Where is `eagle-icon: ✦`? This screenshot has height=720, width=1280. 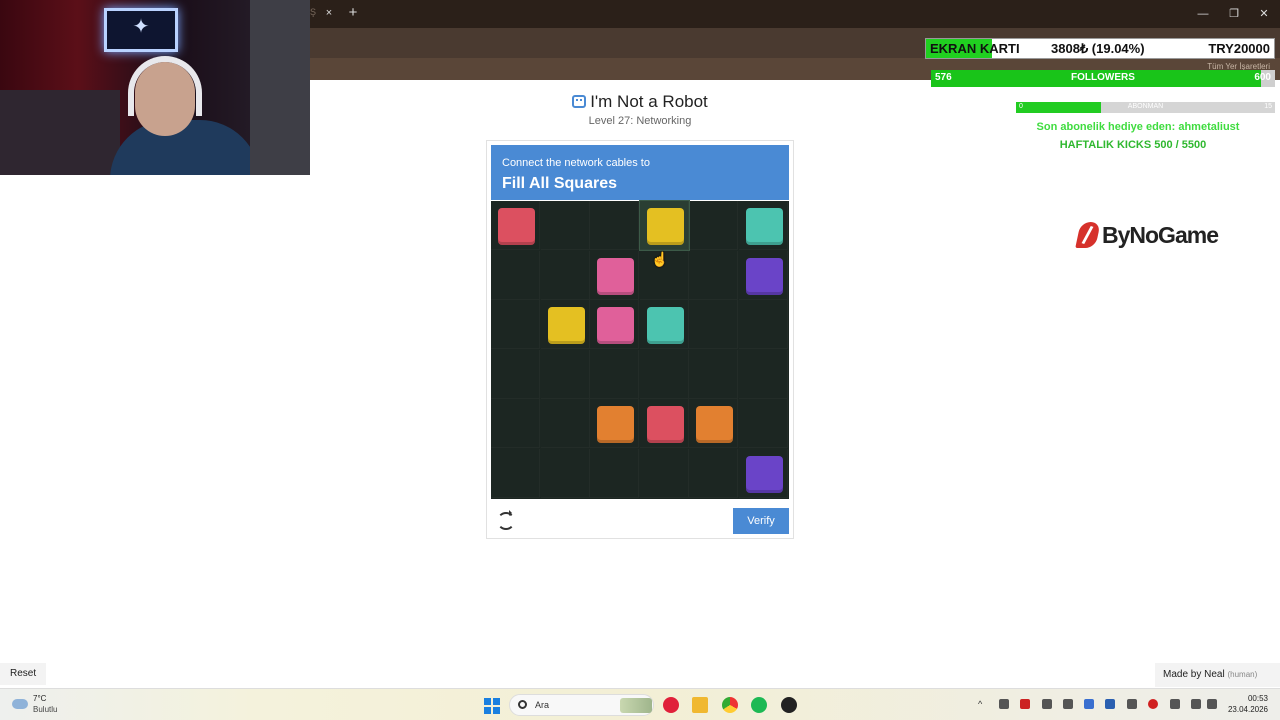
eagle-icon: ✦ is located at coordinates (141, 27).